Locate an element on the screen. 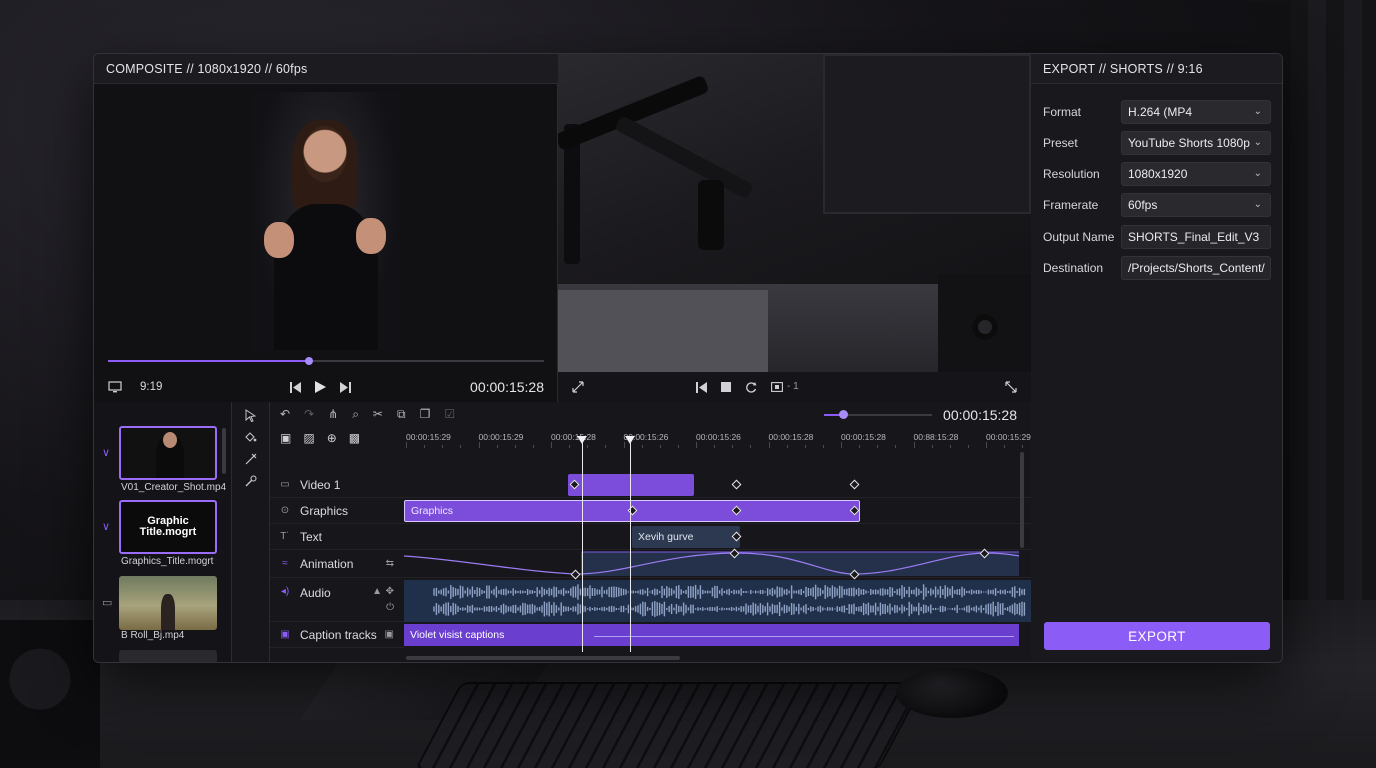 This screenshot has width=1376, height=768. expand-icon is located at coordinates (1011, 387).